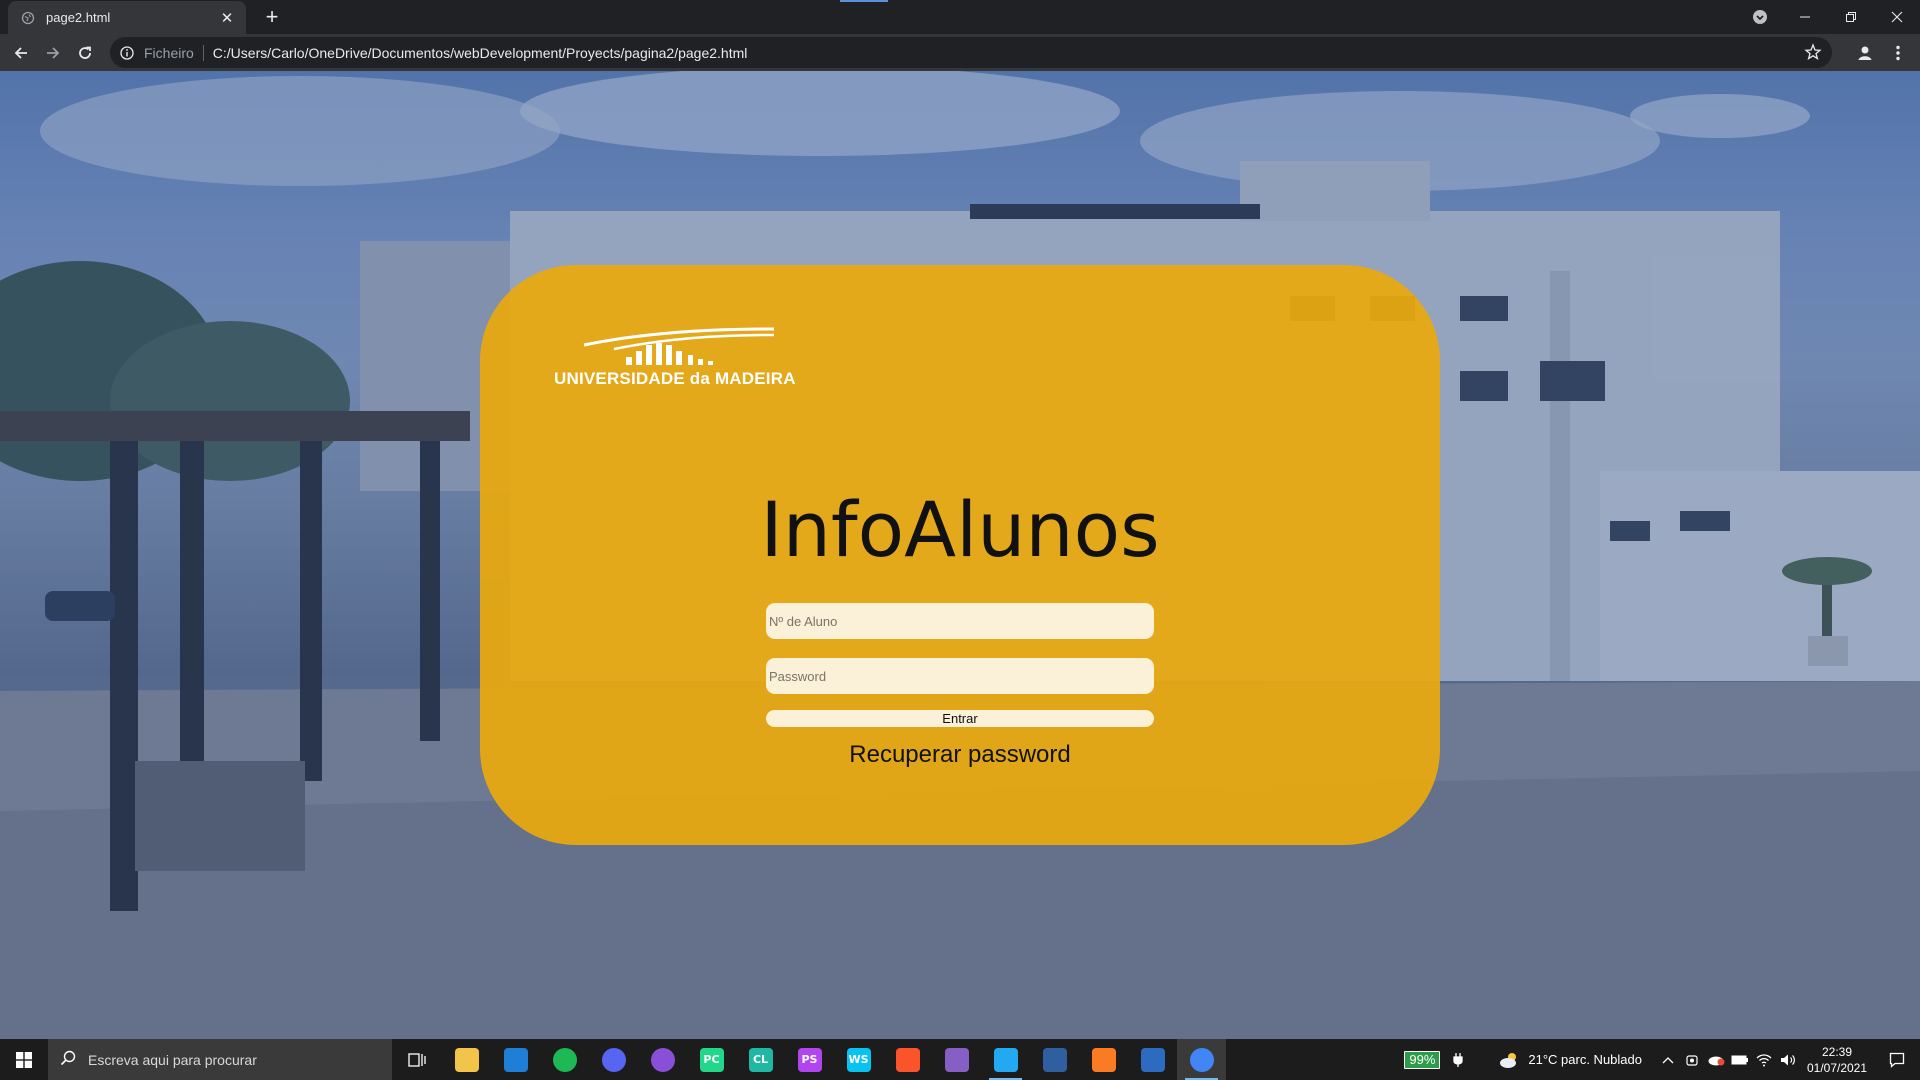 This screenshot has height=1080, width=1920. I want to click on taskbar-app-brave, so click(907, 1059).